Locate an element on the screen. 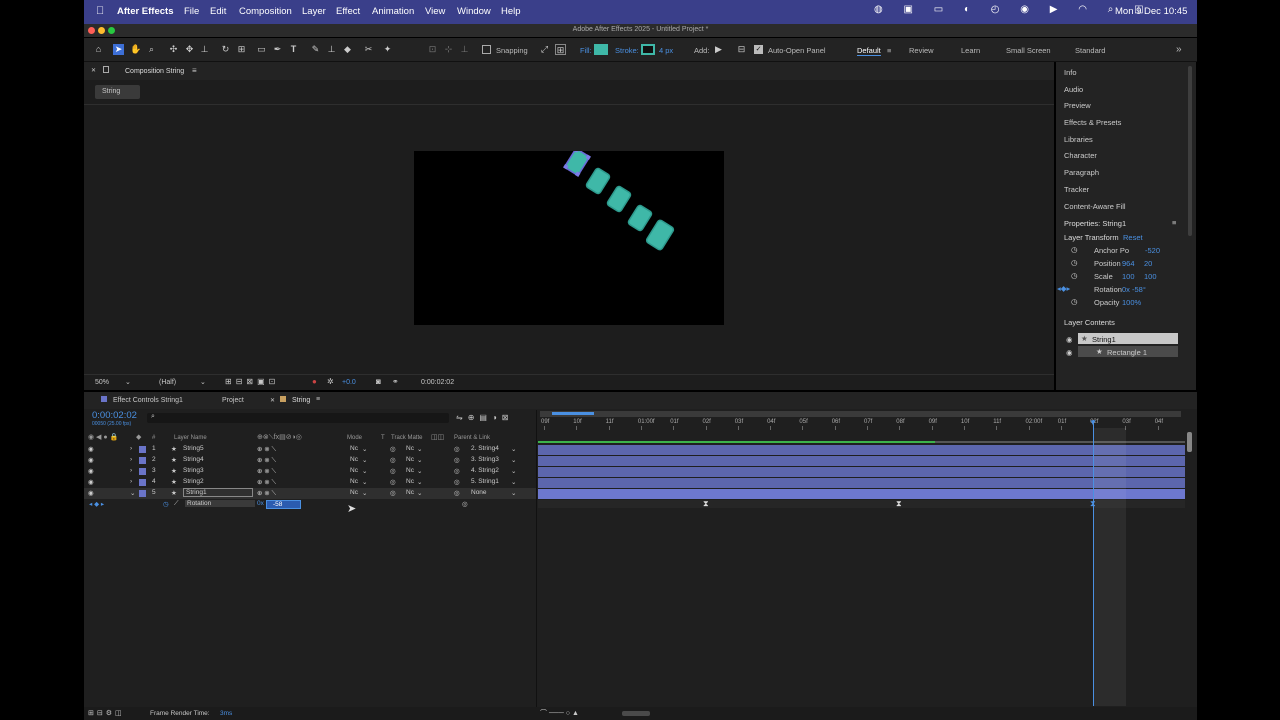 This screenshot has height=720, width=1280. eraser-tool-icon: ◆ is located at coordinates (347, 49).